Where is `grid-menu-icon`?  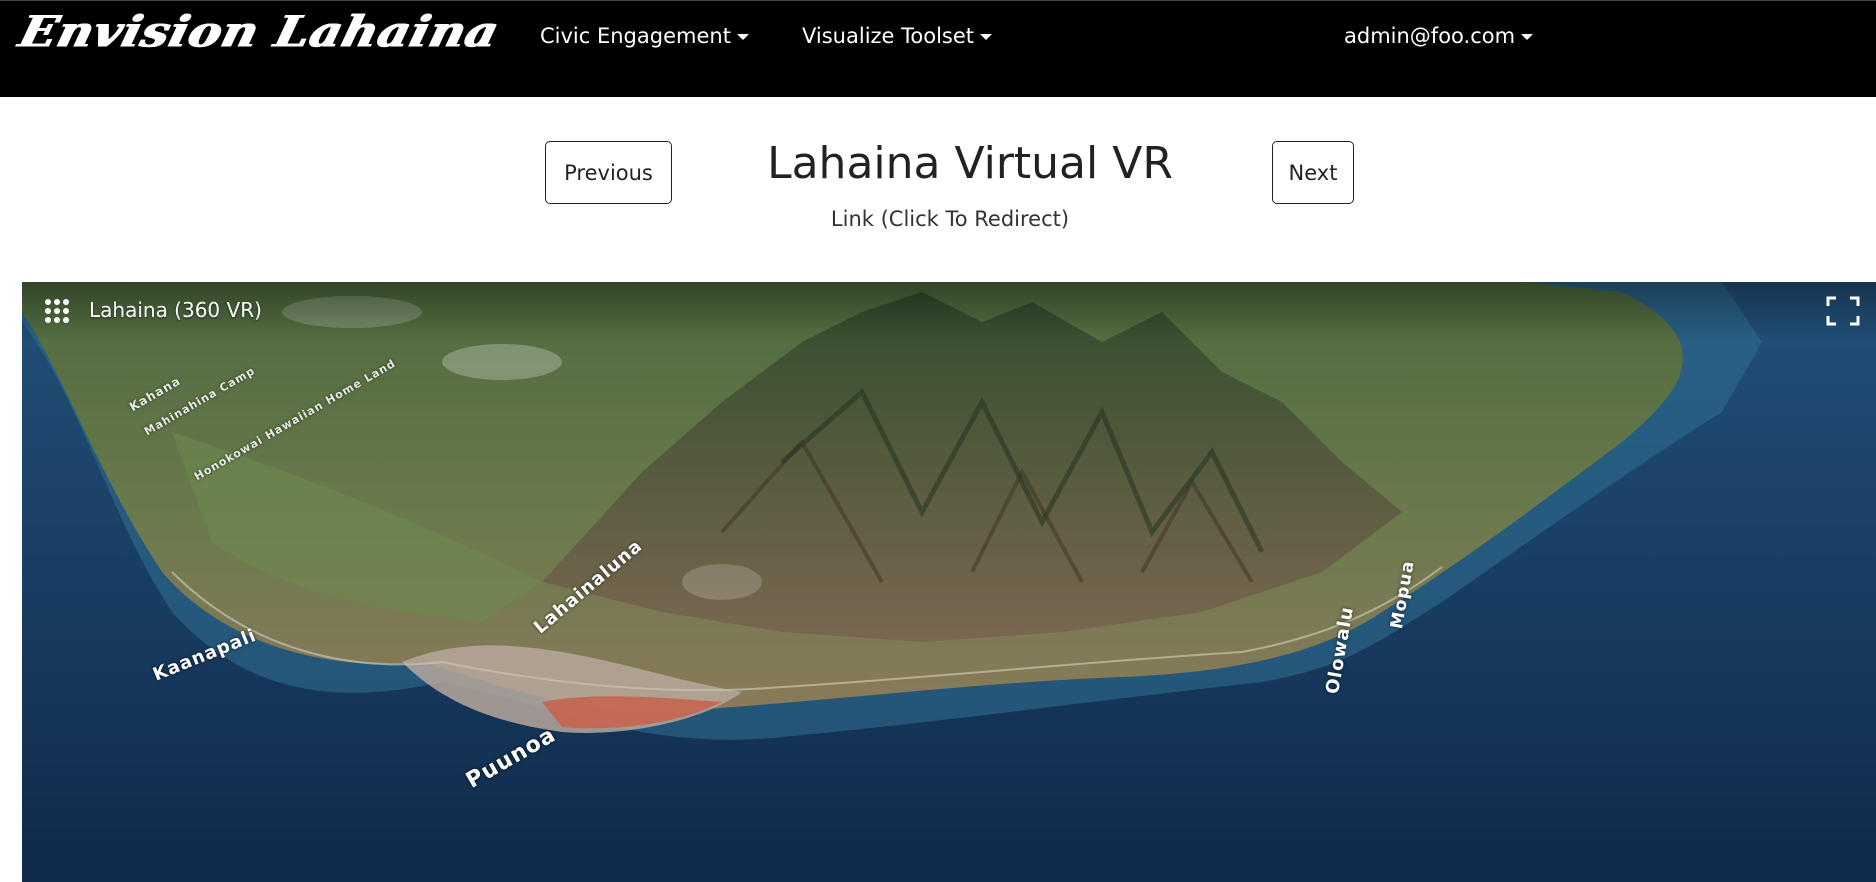 grid-menu-icon is located at coordinates (57, 311).